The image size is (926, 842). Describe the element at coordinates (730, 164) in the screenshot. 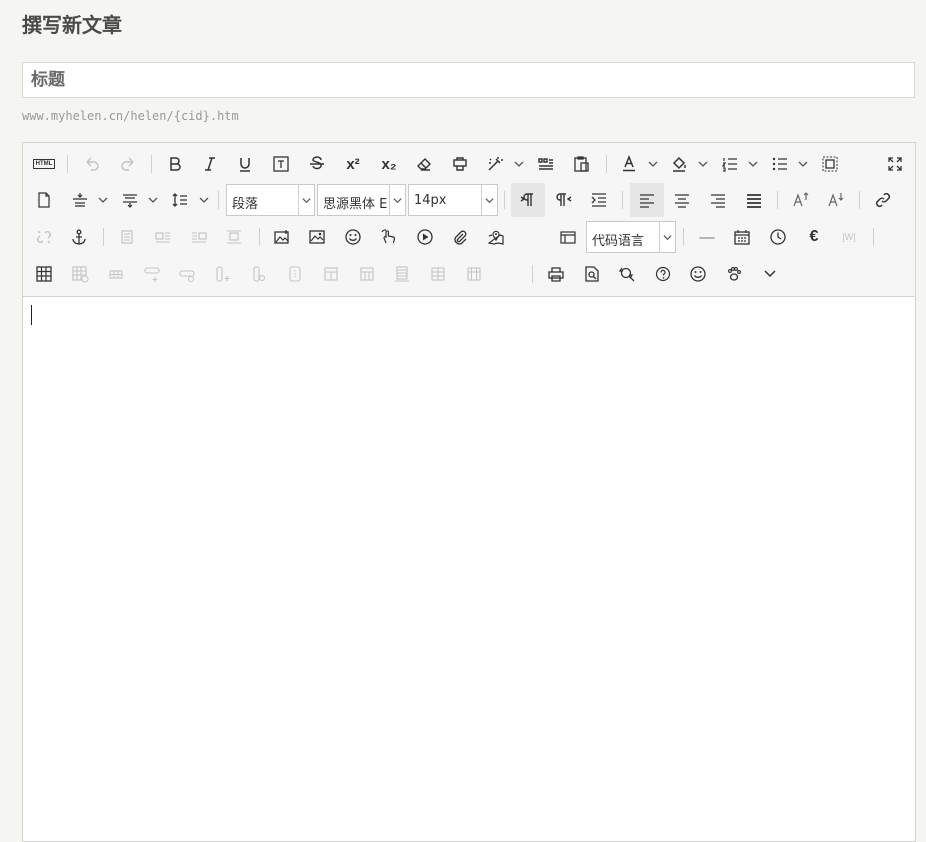

I see `ordered-list-icon` at that location.